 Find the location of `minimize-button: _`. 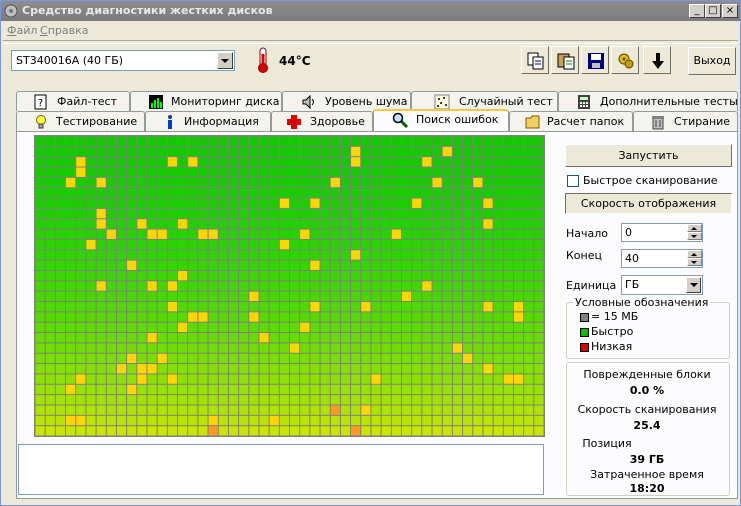

minimize-button: _ is located at coordinates (697, 11).